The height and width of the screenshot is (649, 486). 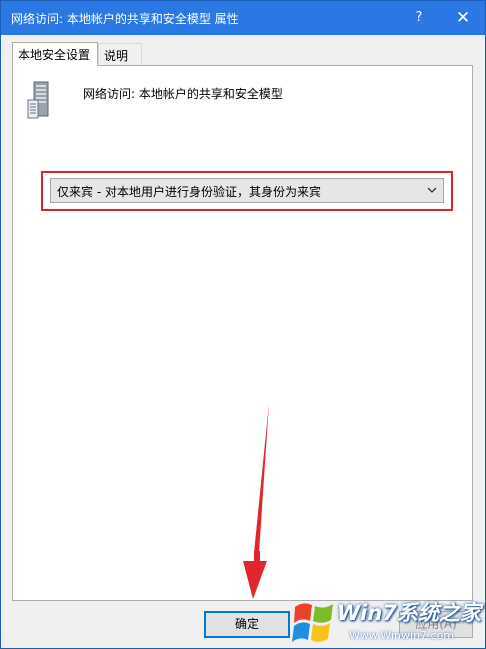 I want to click on windows-flag-icon, so click(x=312, y=622).